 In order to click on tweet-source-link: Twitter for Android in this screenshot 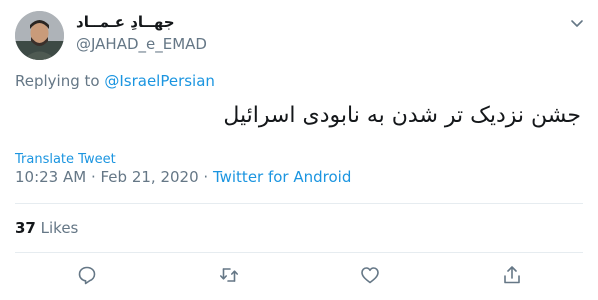, I will do `click(282, 177)`.